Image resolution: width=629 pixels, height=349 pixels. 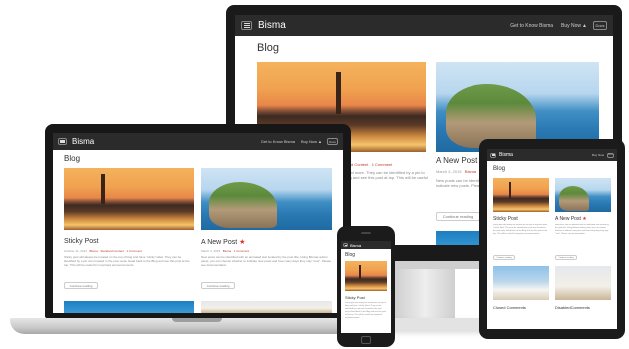 I want to click on laptop-notch, so click(x=197, y=320).